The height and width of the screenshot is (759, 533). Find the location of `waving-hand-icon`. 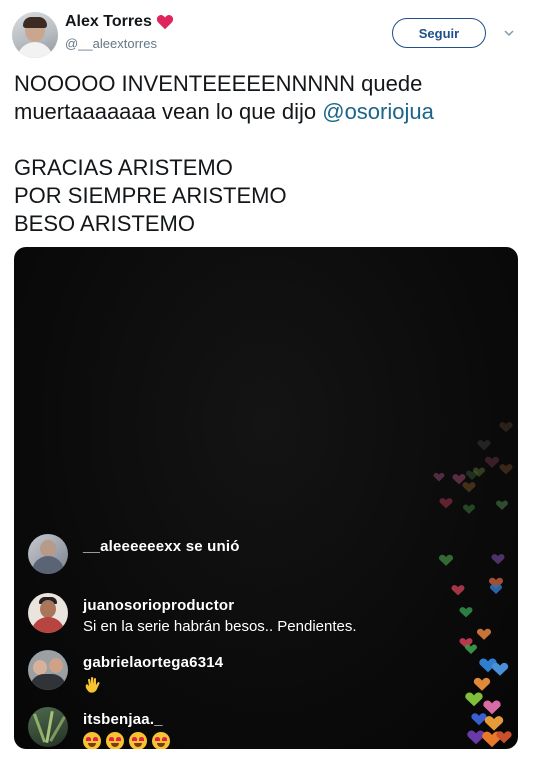

waving-hand-icon is located at coordinates (92, 684).